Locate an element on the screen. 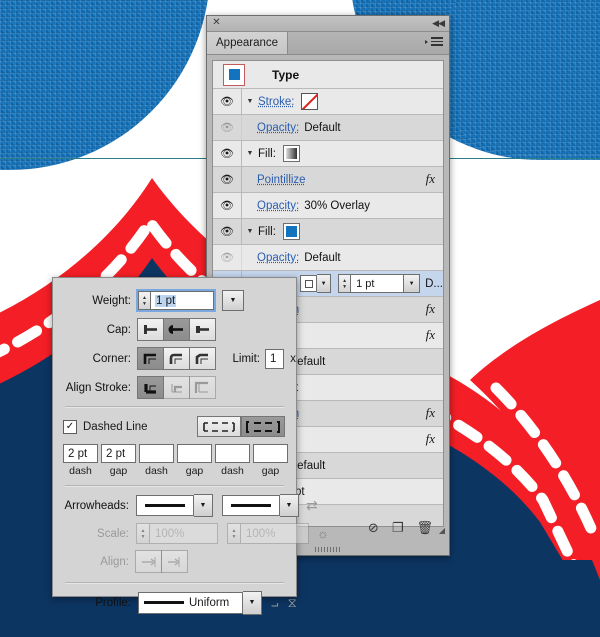  dash-field-1: 2 pt is located at coordinates (80, 453).